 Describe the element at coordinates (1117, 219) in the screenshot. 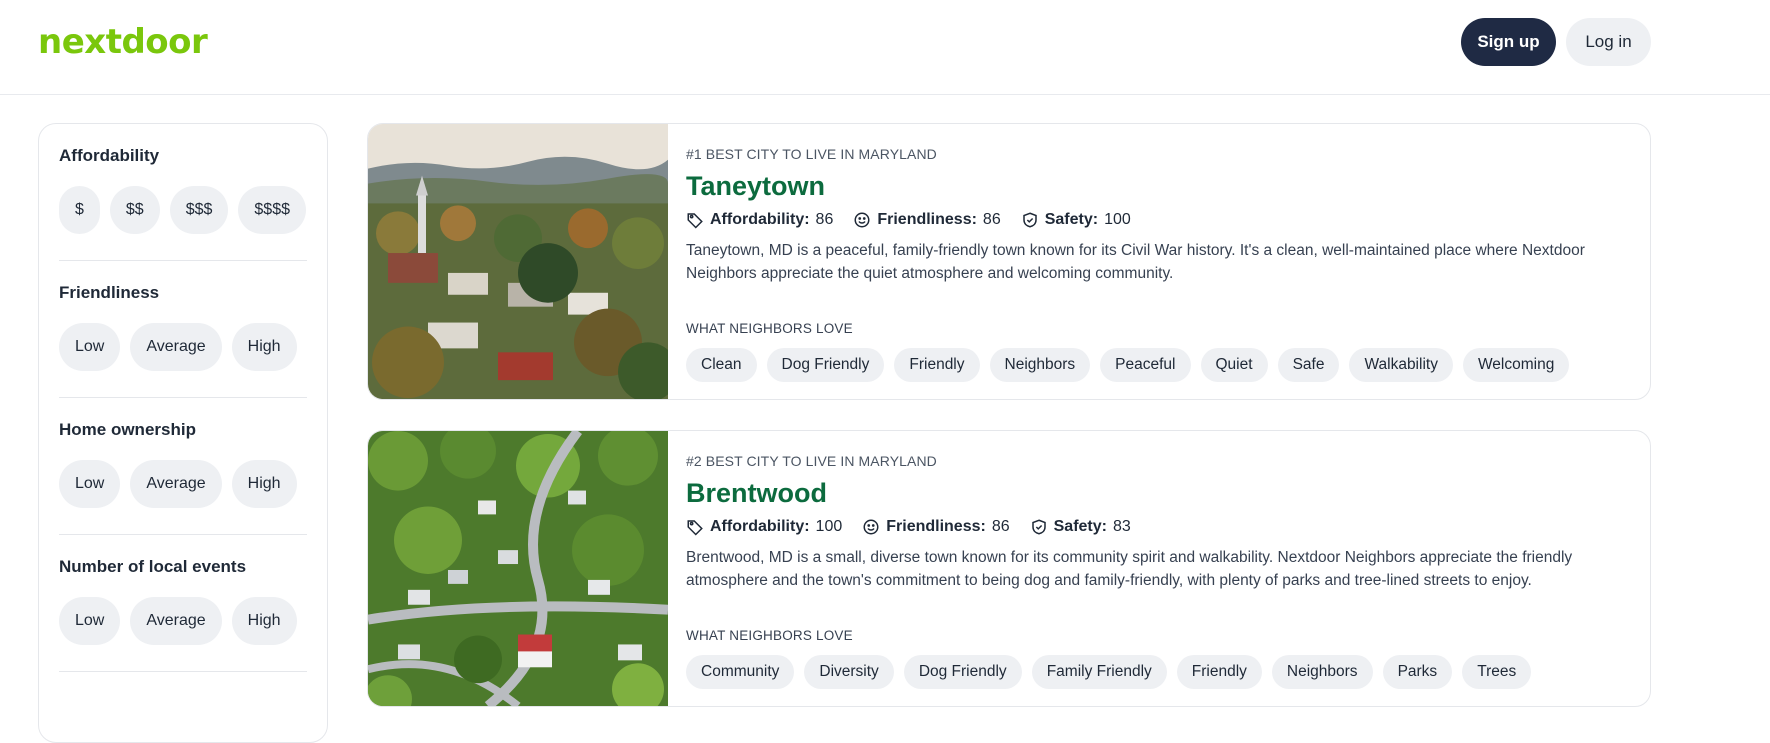

I see `safety-value: 100` at that location.